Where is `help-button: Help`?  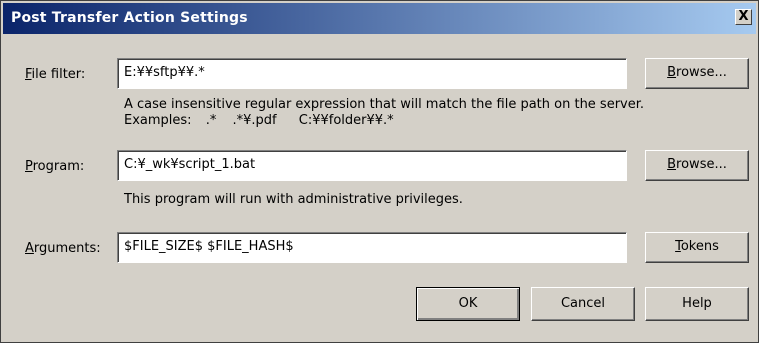
help-button: Help is located at coordinates (697, 304).